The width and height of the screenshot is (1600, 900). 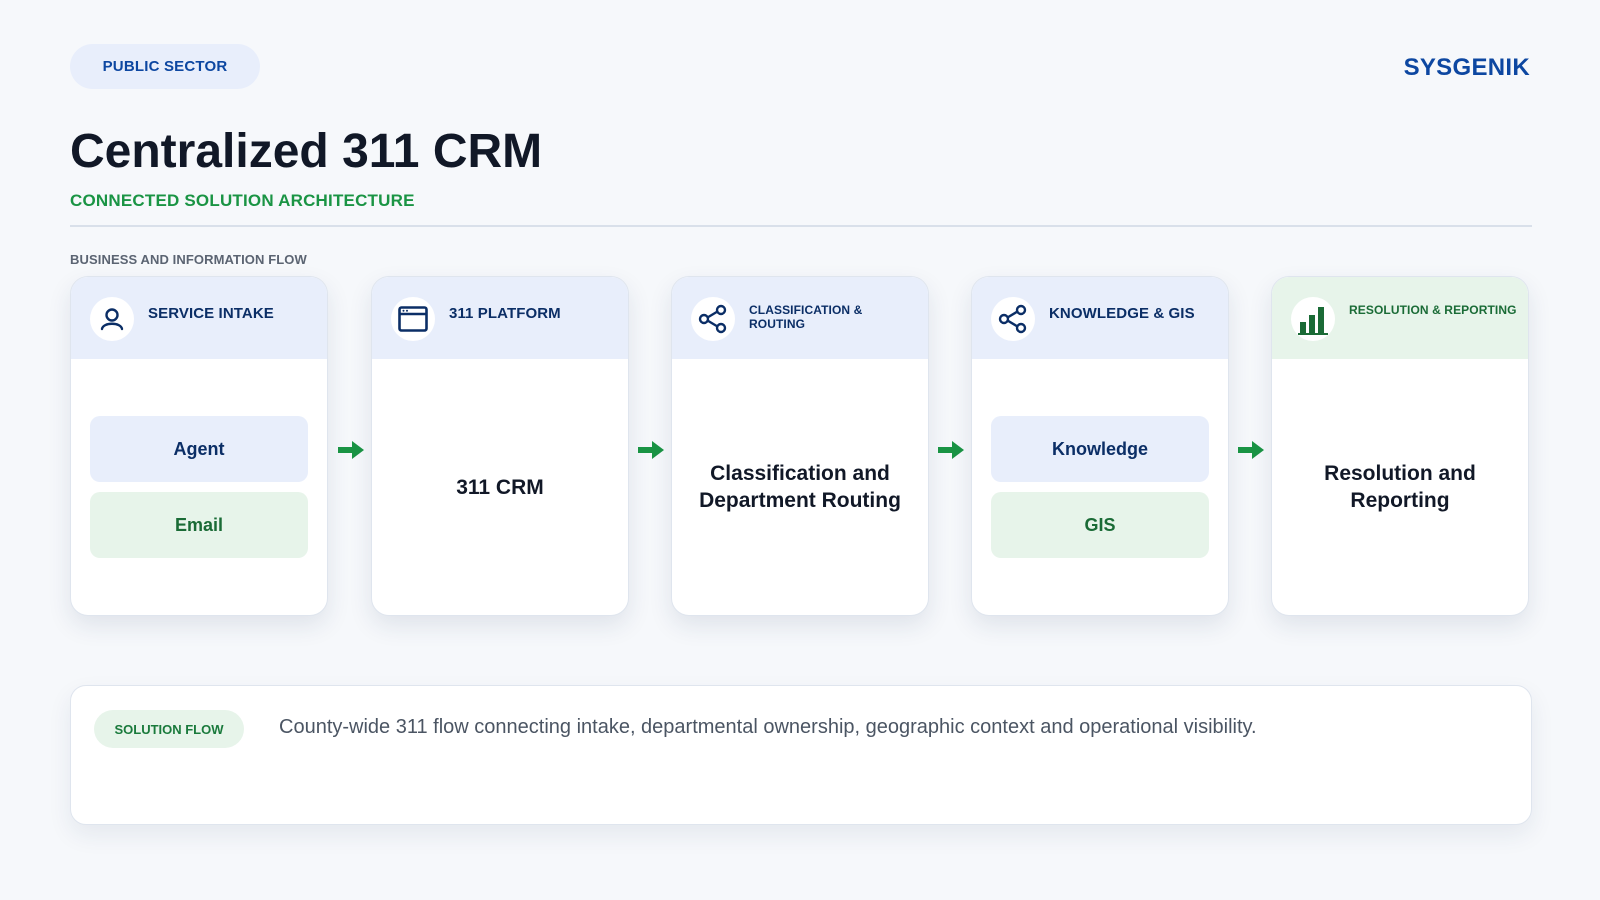 I want to click on stage-header: SERVICE INTAKE, so click(x=199, y=318).